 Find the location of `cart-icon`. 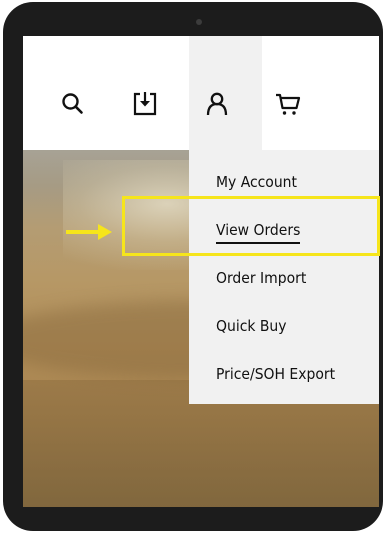

cart-icon is located at coordinates (288, 104).